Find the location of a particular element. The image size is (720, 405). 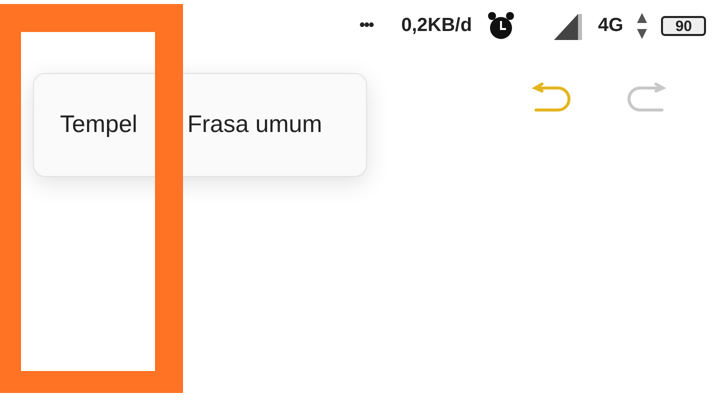

data-arrows-icon is located at coordinates (642, 26).